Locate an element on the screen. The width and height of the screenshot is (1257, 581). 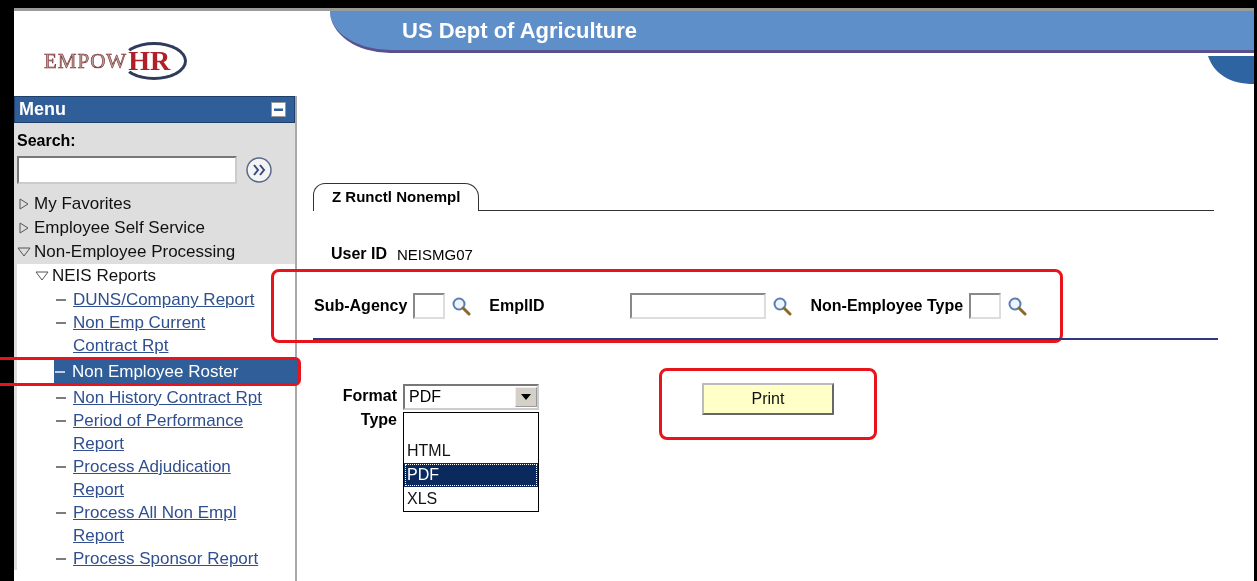
go-icon is located at coordinates (259, 170).